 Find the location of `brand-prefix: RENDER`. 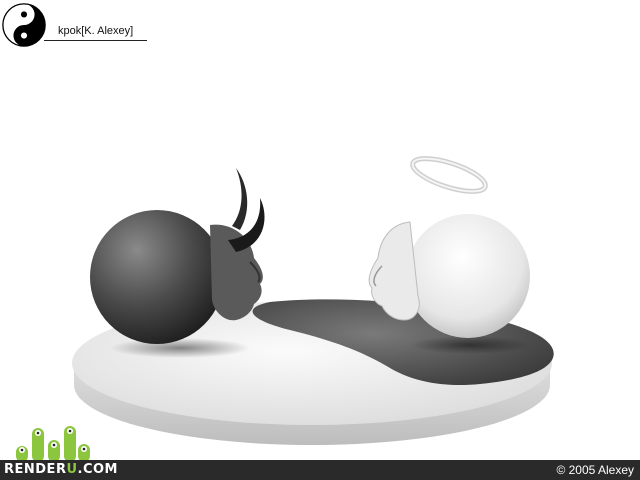

brand-prefix: RENDER is located at coordinates (35, 469).